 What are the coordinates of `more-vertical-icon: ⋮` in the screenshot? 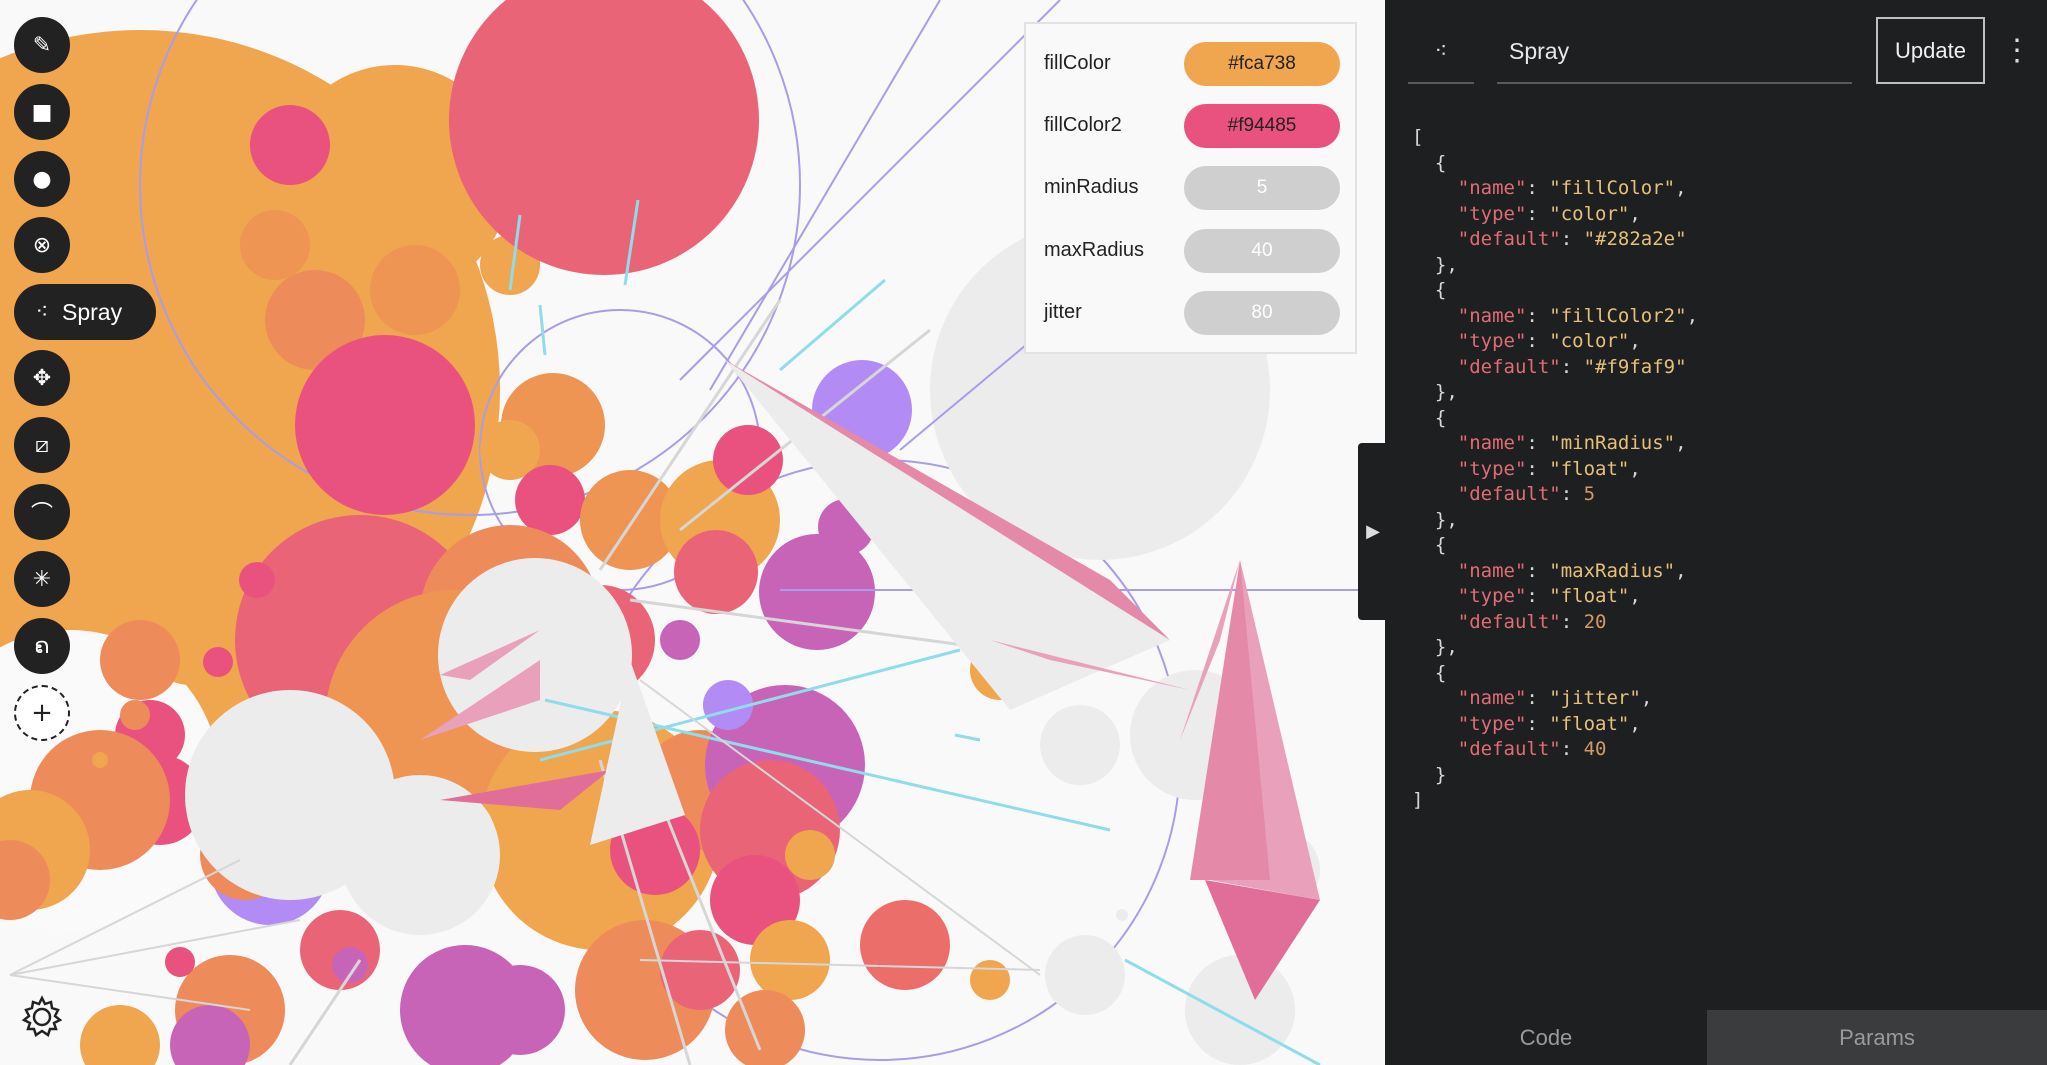 It's located at (2017, 50).